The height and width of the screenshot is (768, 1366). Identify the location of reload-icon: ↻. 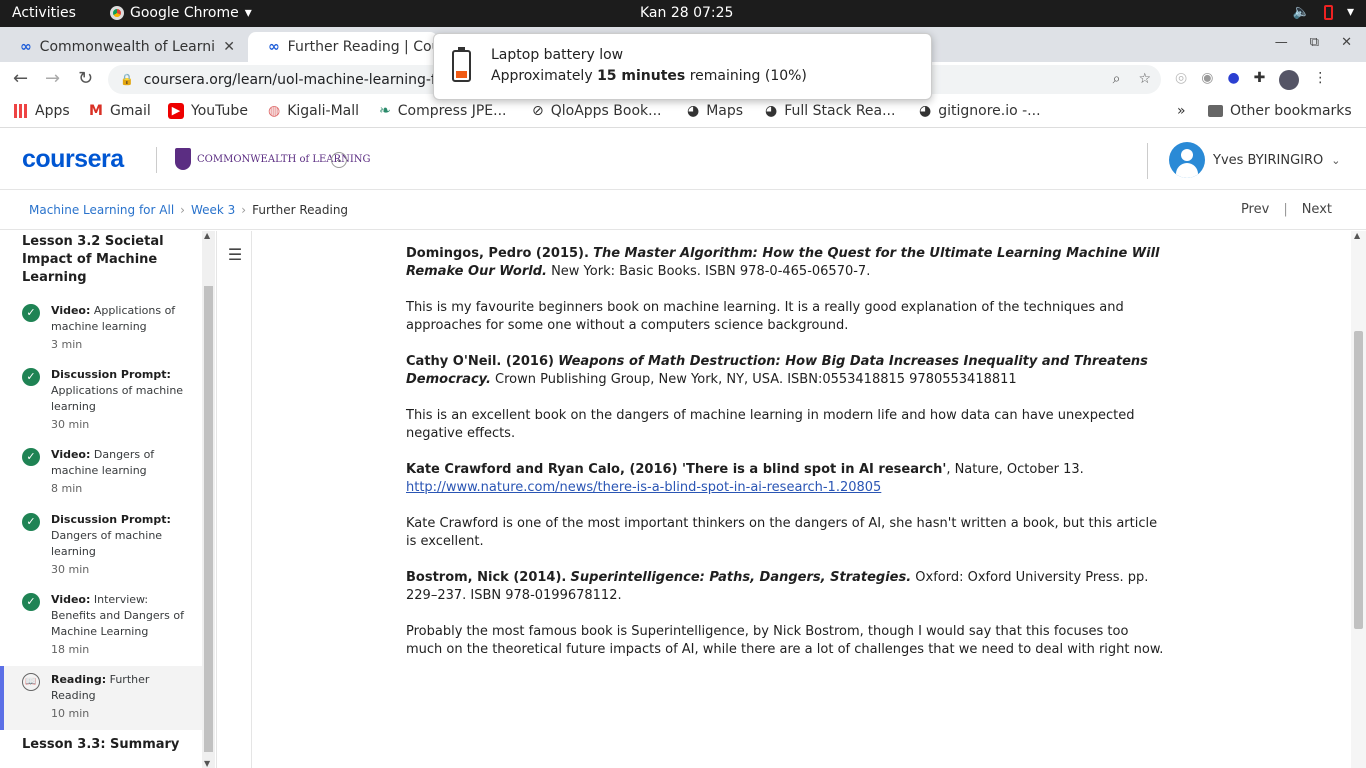
(85, 78).